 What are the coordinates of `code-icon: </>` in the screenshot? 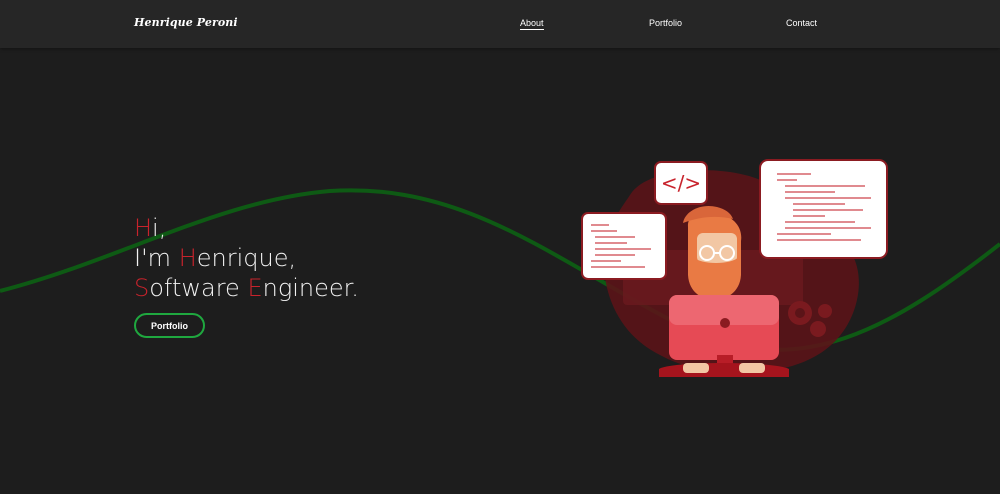 It's located at (681, 183).